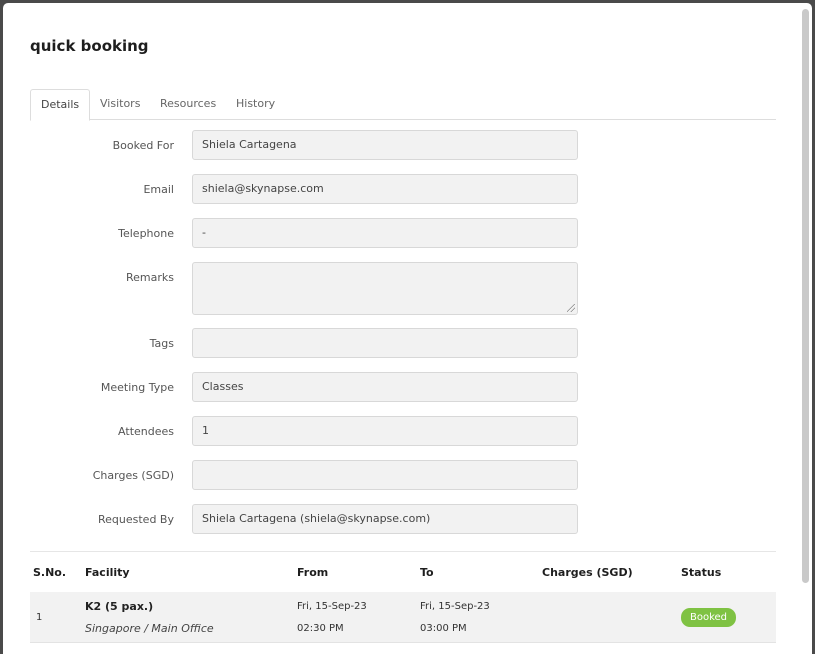 The image size is (815, 654). What do you see at coordinates (443, 628) in the screenshot?
I see `row-to-time: 03:00 PM` at bounding box center [443, 628].